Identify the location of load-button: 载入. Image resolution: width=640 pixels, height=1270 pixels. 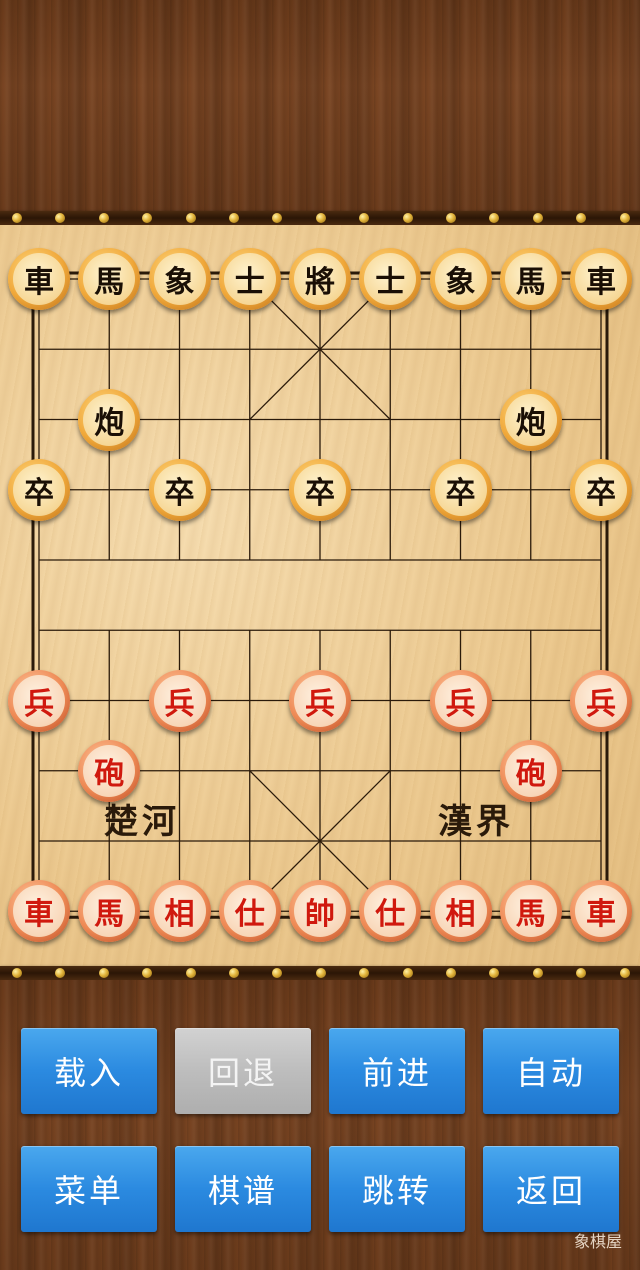
(89, 1071).